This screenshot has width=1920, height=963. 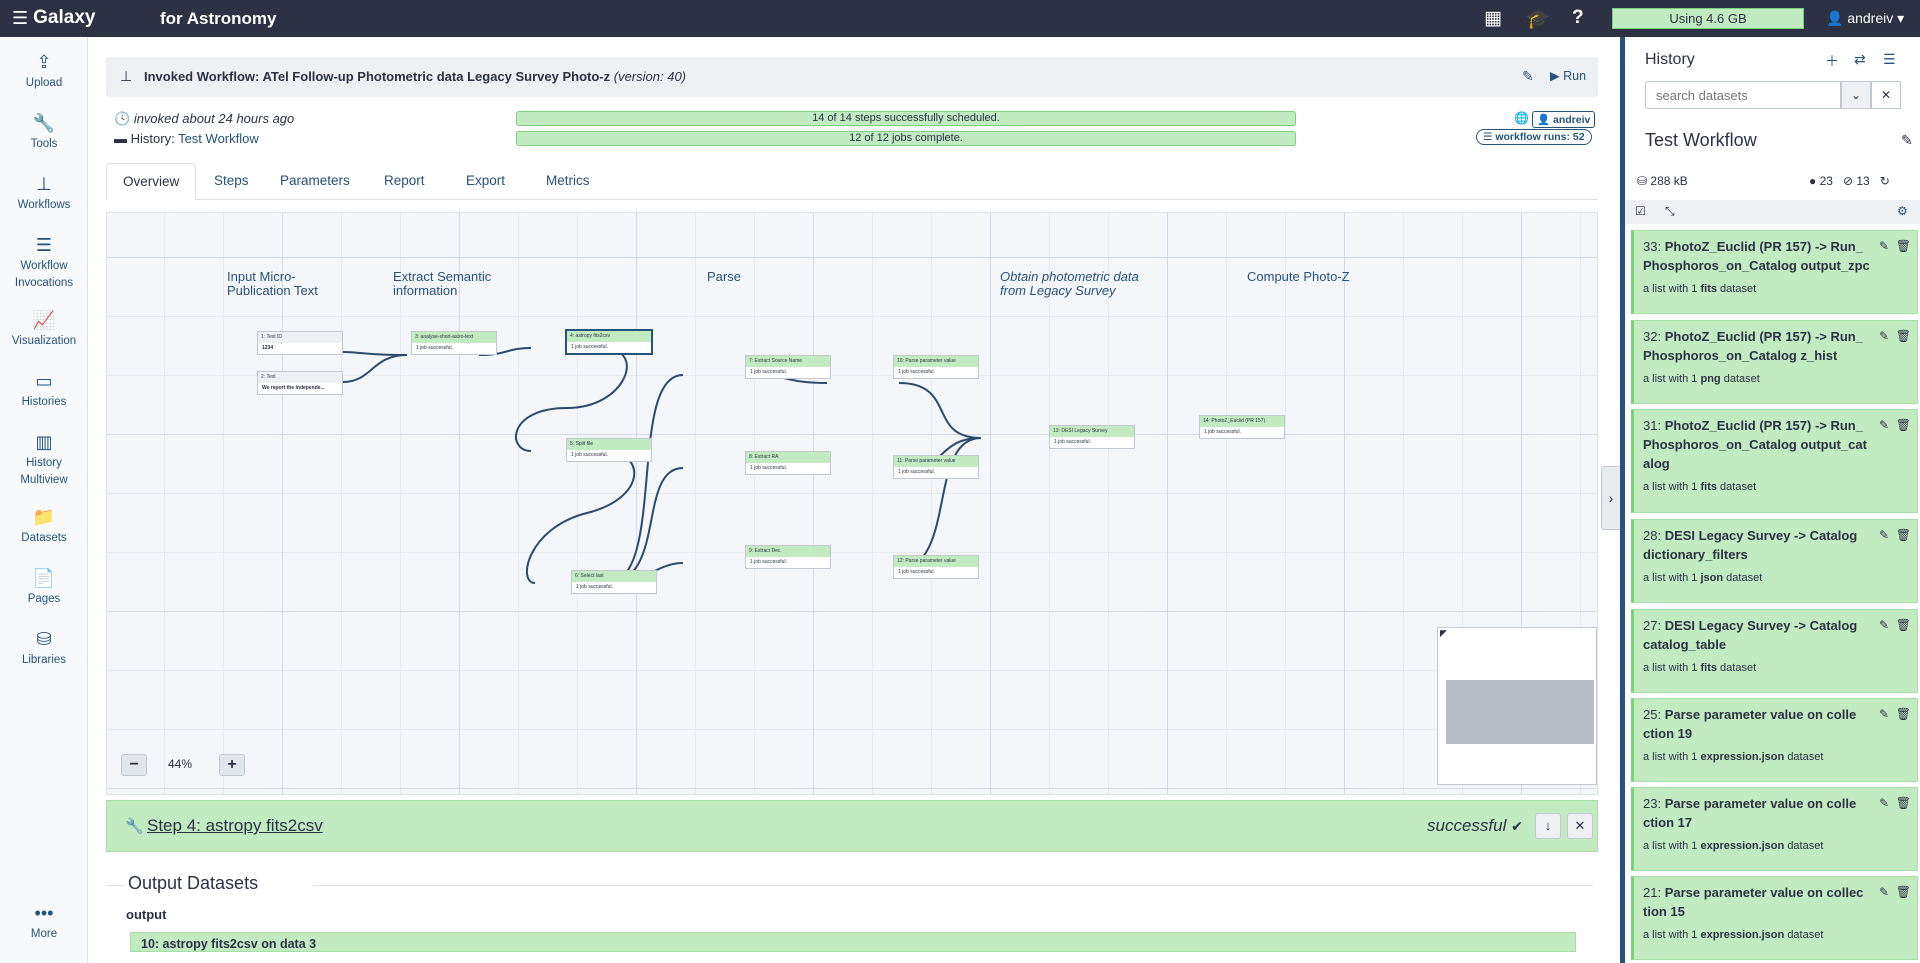 I want to click on activity-visualization: 📈 Visualization, so click(x=44, y=329).